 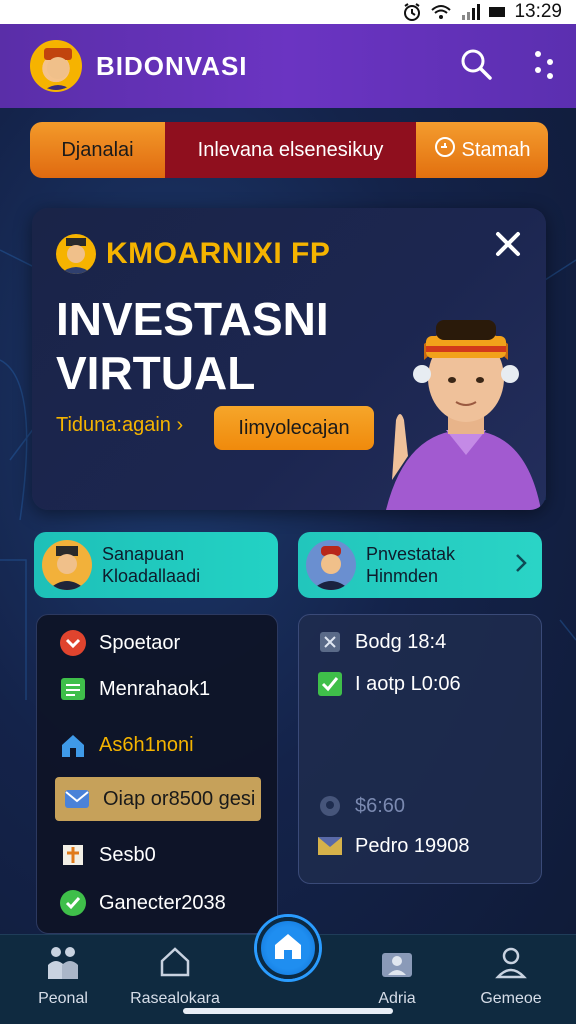 I want to click on info-item-label: Bodg 18:4, so click(x=401, y=641).